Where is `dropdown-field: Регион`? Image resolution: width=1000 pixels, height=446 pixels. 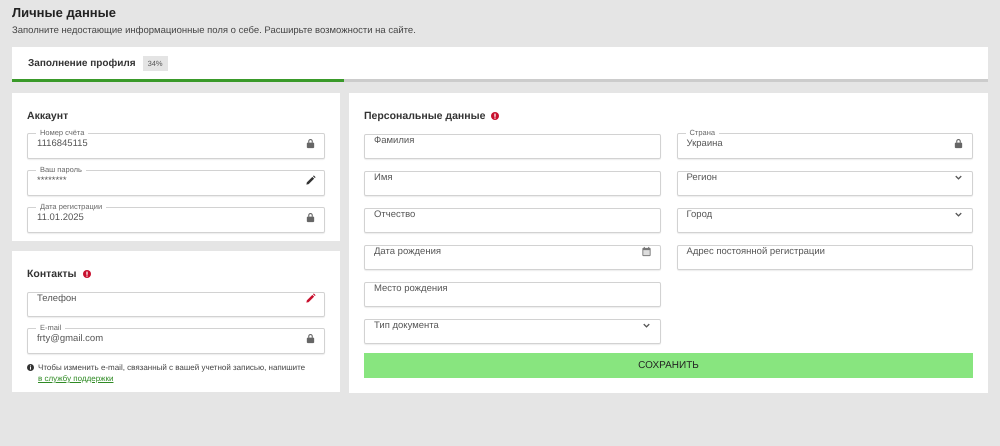 dropdown-field: Регион is located at coordinates (824, 183).